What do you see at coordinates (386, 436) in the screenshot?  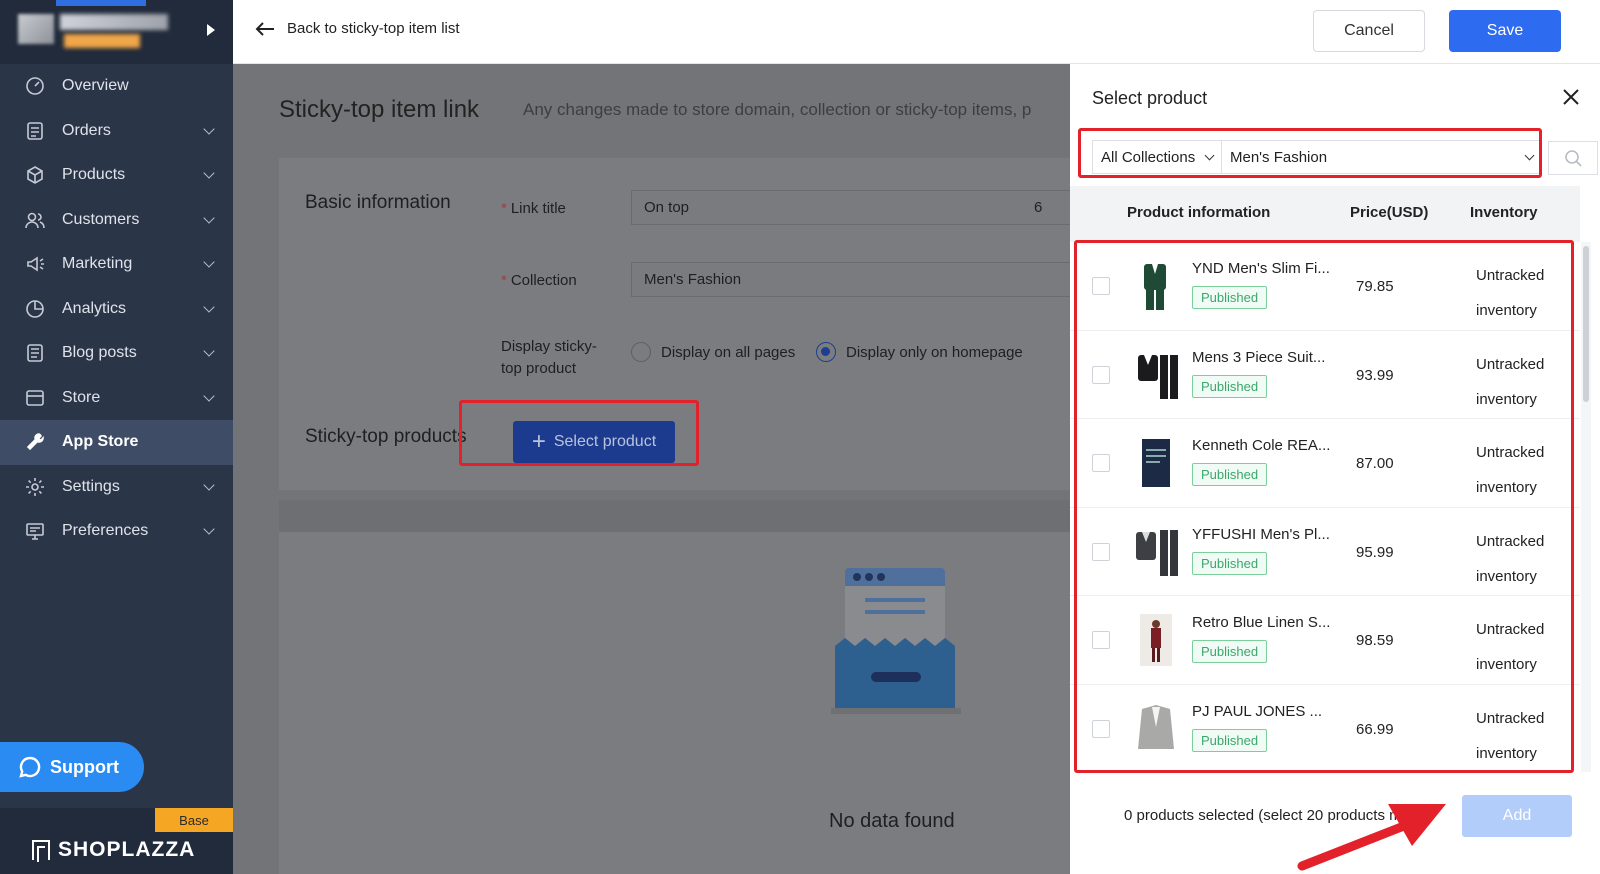 I see `sticky-top-products-heading: Sticky-top products` at bounding box center [386, 436].